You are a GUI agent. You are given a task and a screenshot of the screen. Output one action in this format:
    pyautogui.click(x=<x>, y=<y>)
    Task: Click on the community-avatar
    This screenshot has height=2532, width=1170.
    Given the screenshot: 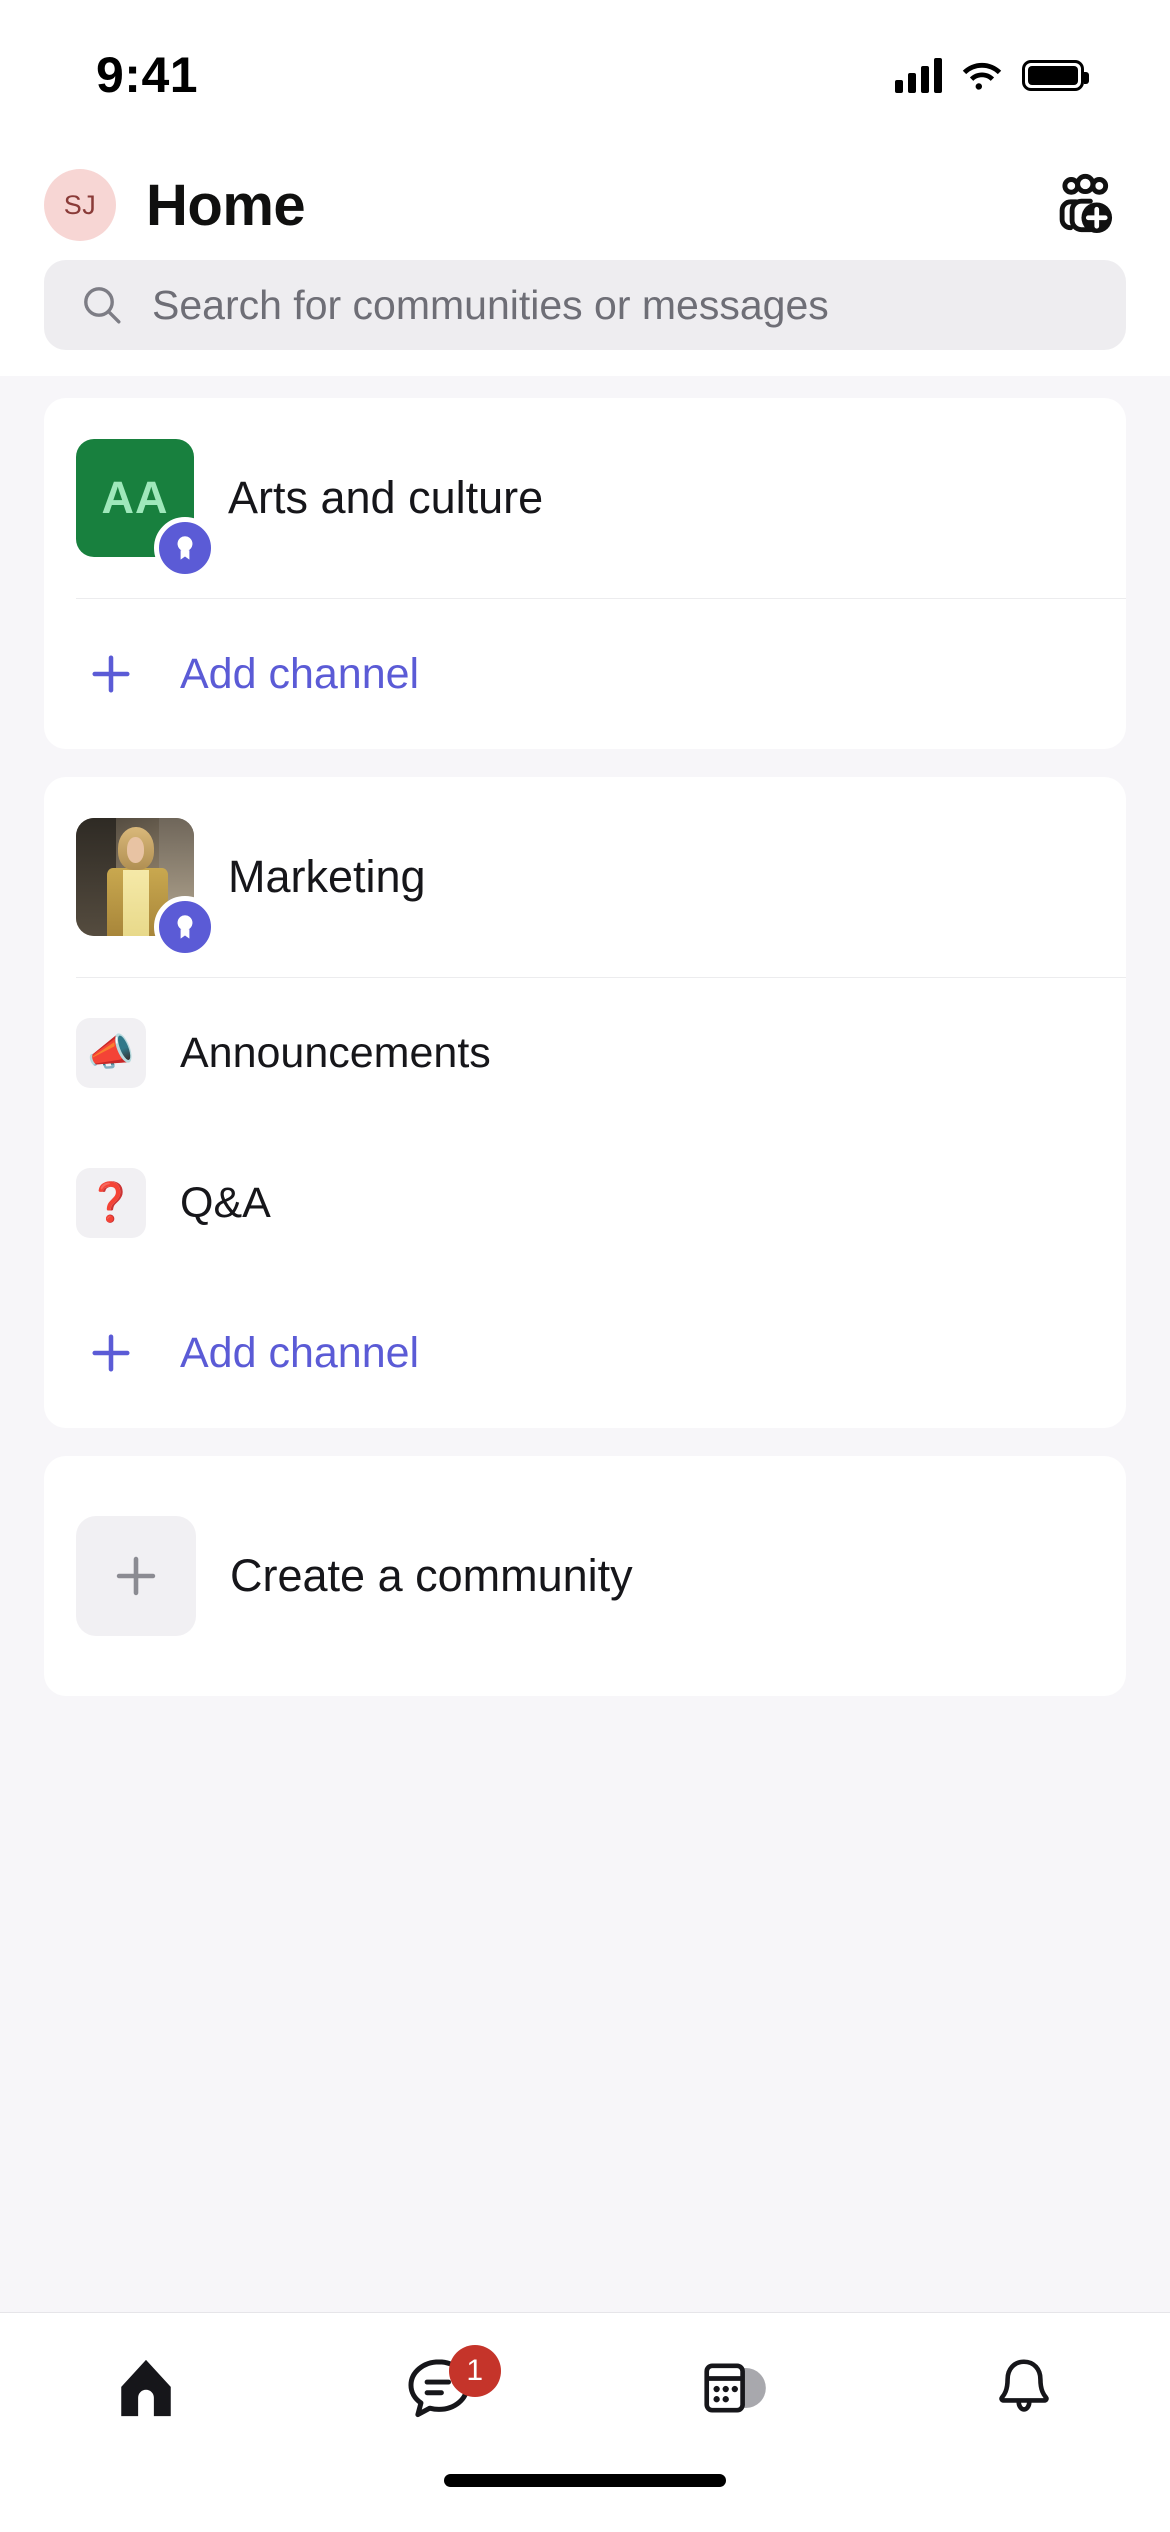 What is the action you would take?
    pyautogui.click(x=146, y=888)
    